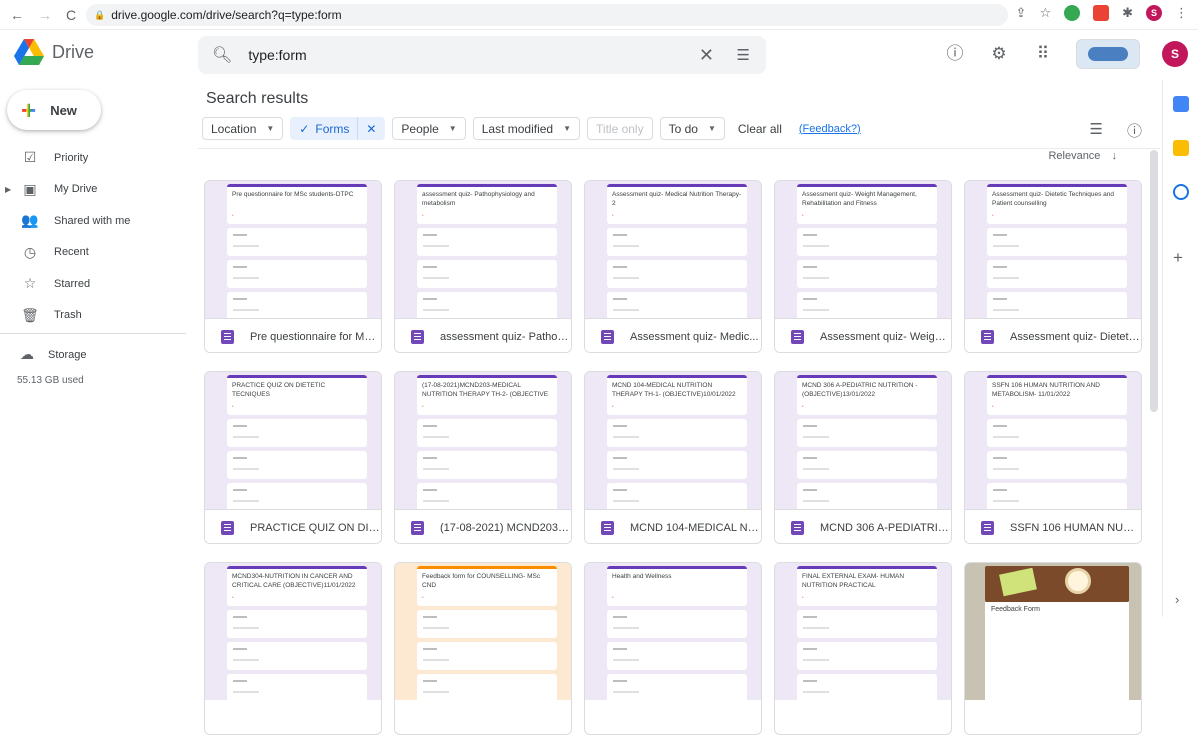 This screenshot has width=1198, height=735. What do you see at coordinates (71, 157) in the screenshot?
I see `sidebar-item-label: Priority` at bounding box center [71, 157].